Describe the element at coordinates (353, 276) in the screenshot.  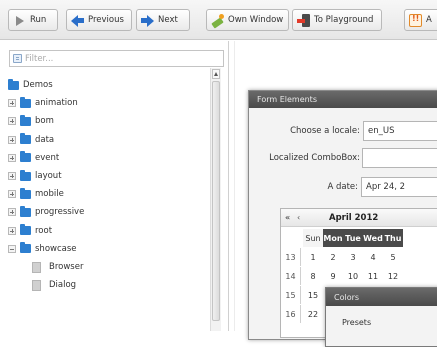
I see `calendar-day: 10` at that location.